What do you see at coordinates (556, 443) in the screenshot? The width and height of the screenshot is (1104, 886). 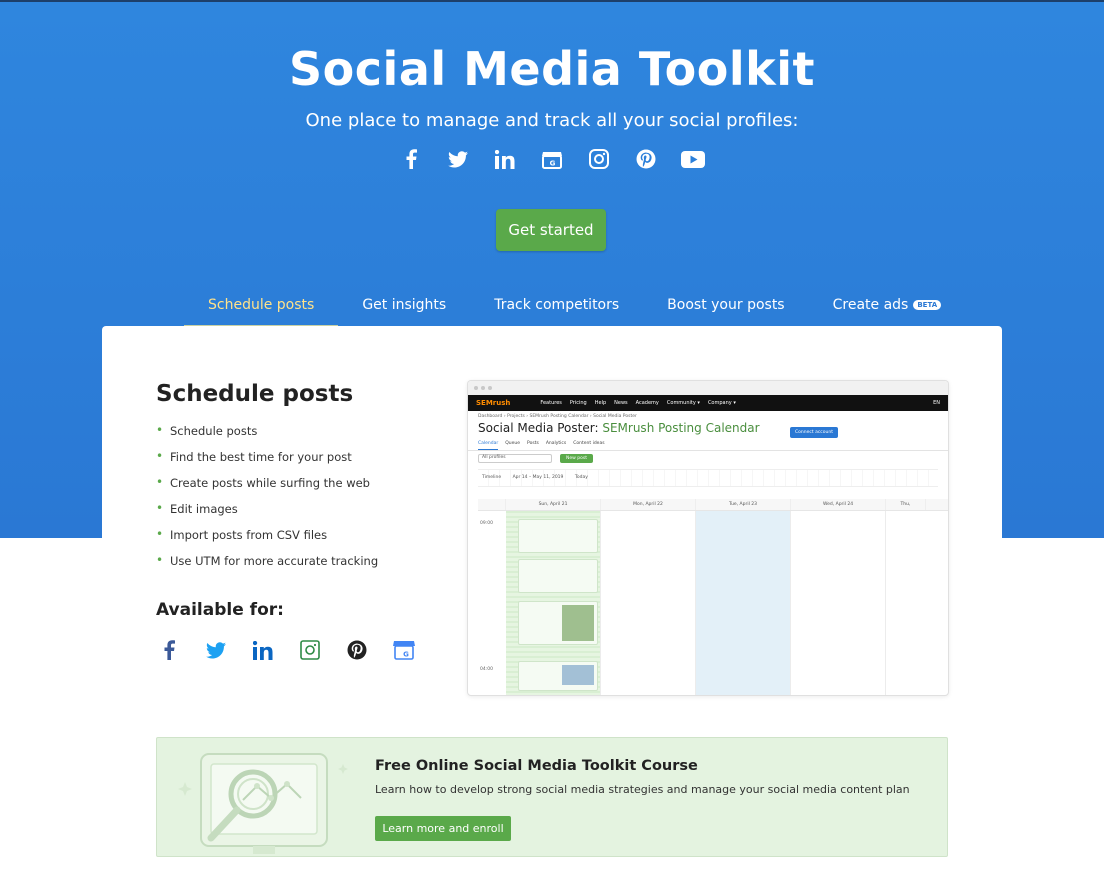 I see `tab-analytics: Analytics` at bounding box center [556, 443].